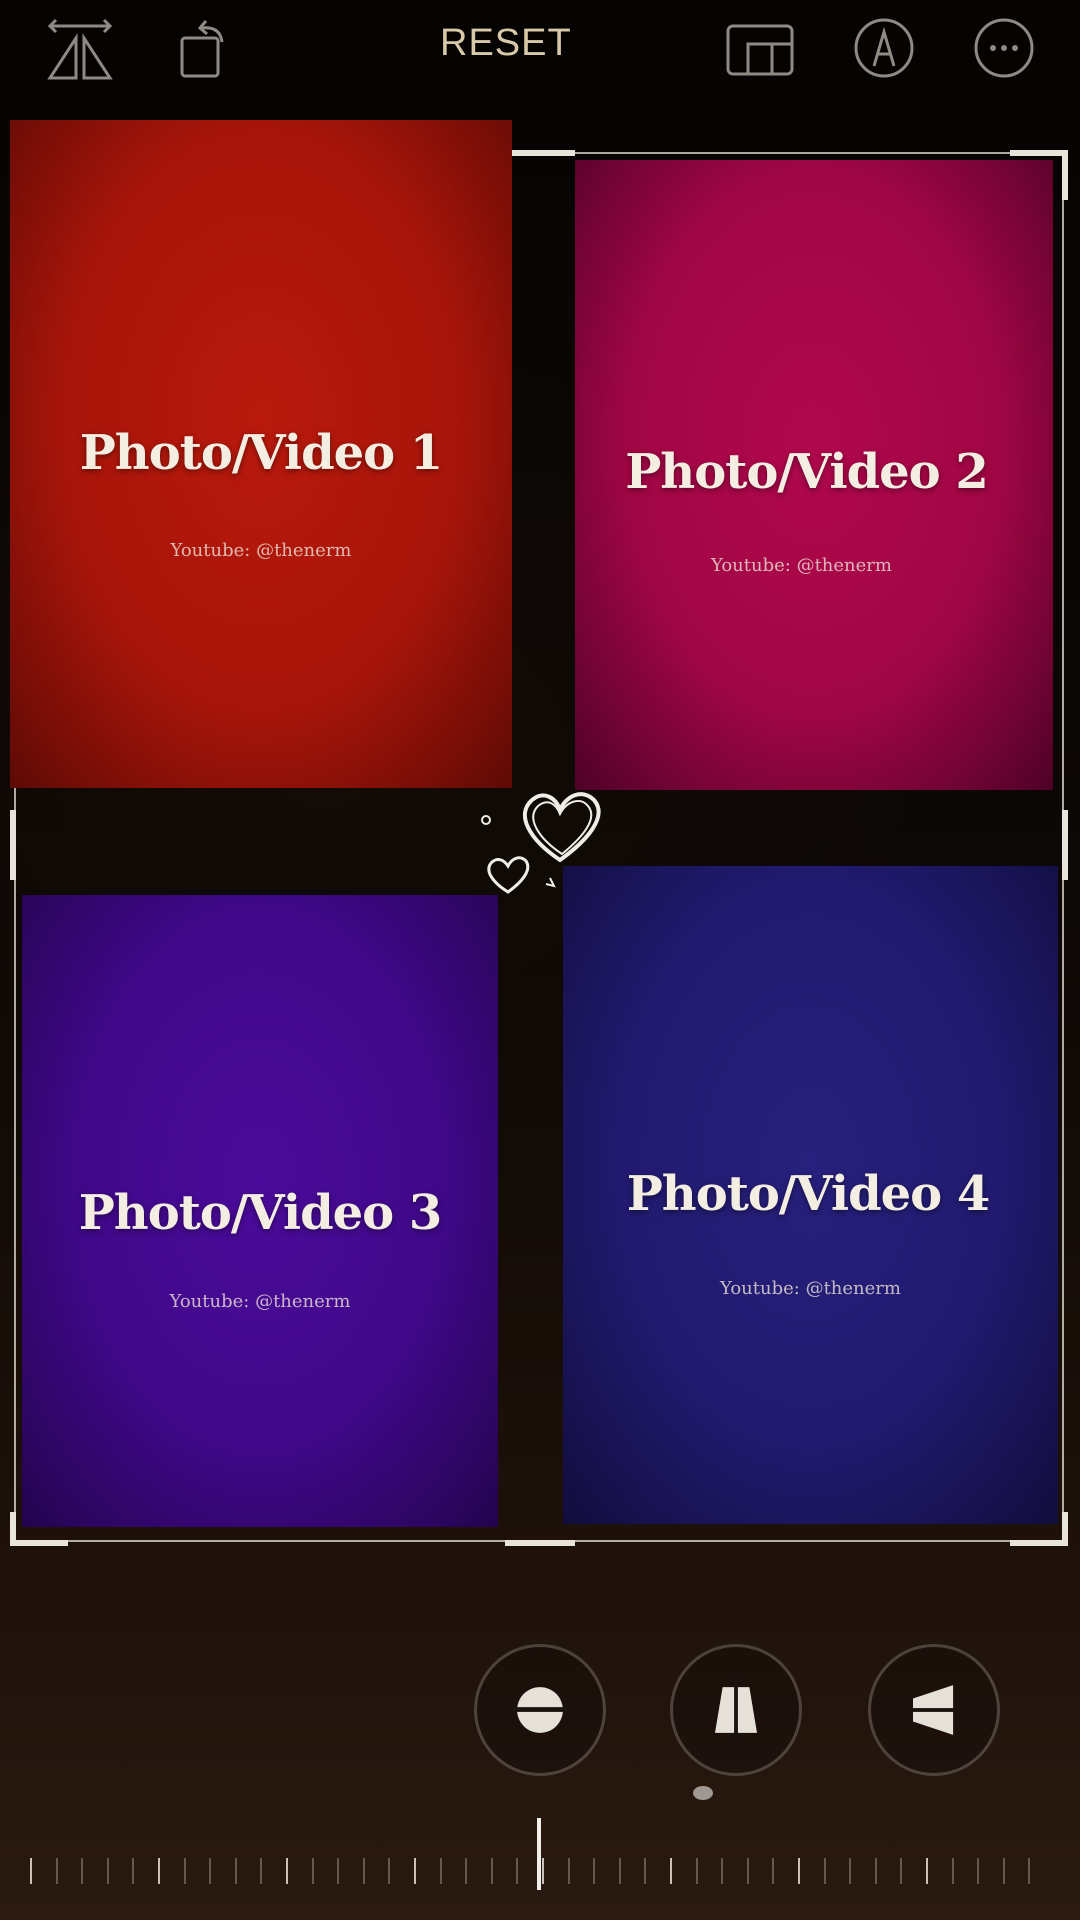 This screenshot has width=1080, height=1920. I want to click on tile-title: Photo/Video 4, so click(808, 1194).